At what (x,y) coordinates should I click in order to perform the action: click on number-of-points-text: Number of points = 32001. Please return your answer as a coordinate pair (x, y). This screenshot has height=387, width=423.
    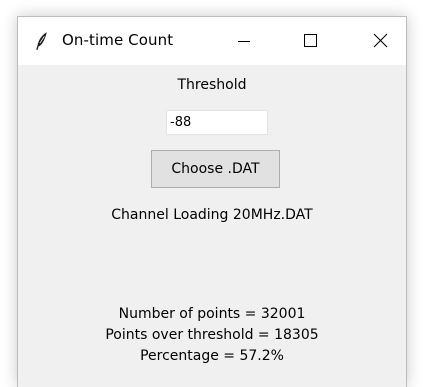
    Looking at the image, I should click on (212, 314).